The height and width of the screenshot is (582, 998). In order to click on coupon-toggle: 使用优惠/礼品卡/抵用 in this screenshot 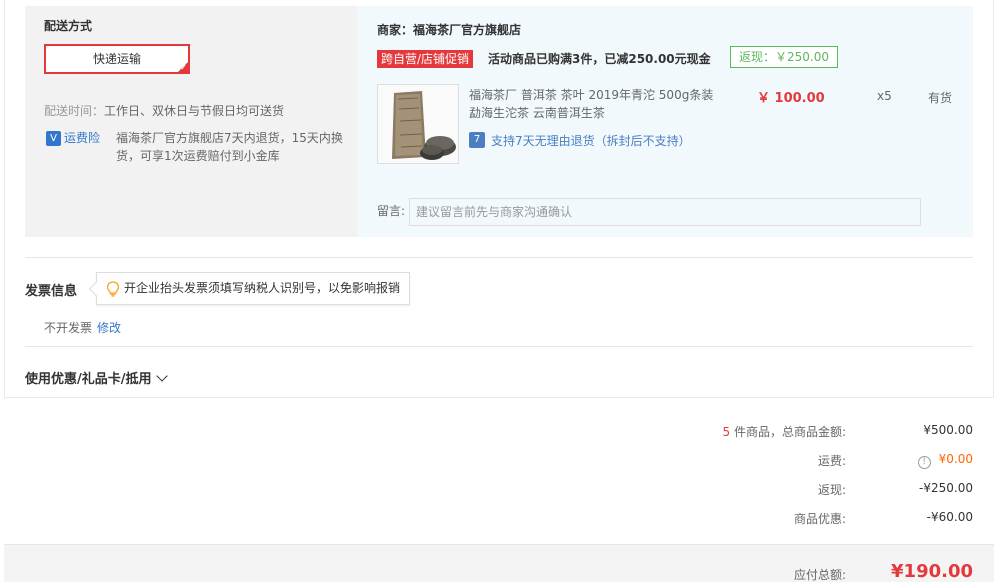, I will do `click(96, 377)`.